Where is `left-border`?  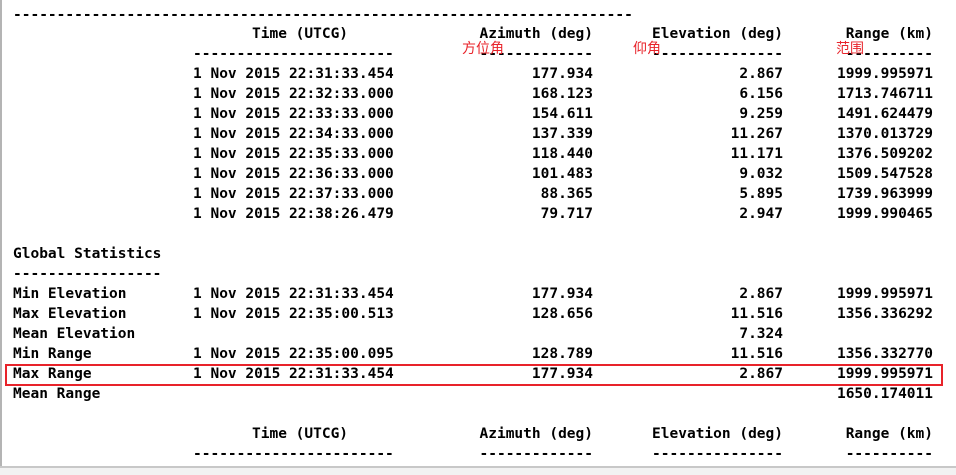
left-border is located at coordinates (1, 233).